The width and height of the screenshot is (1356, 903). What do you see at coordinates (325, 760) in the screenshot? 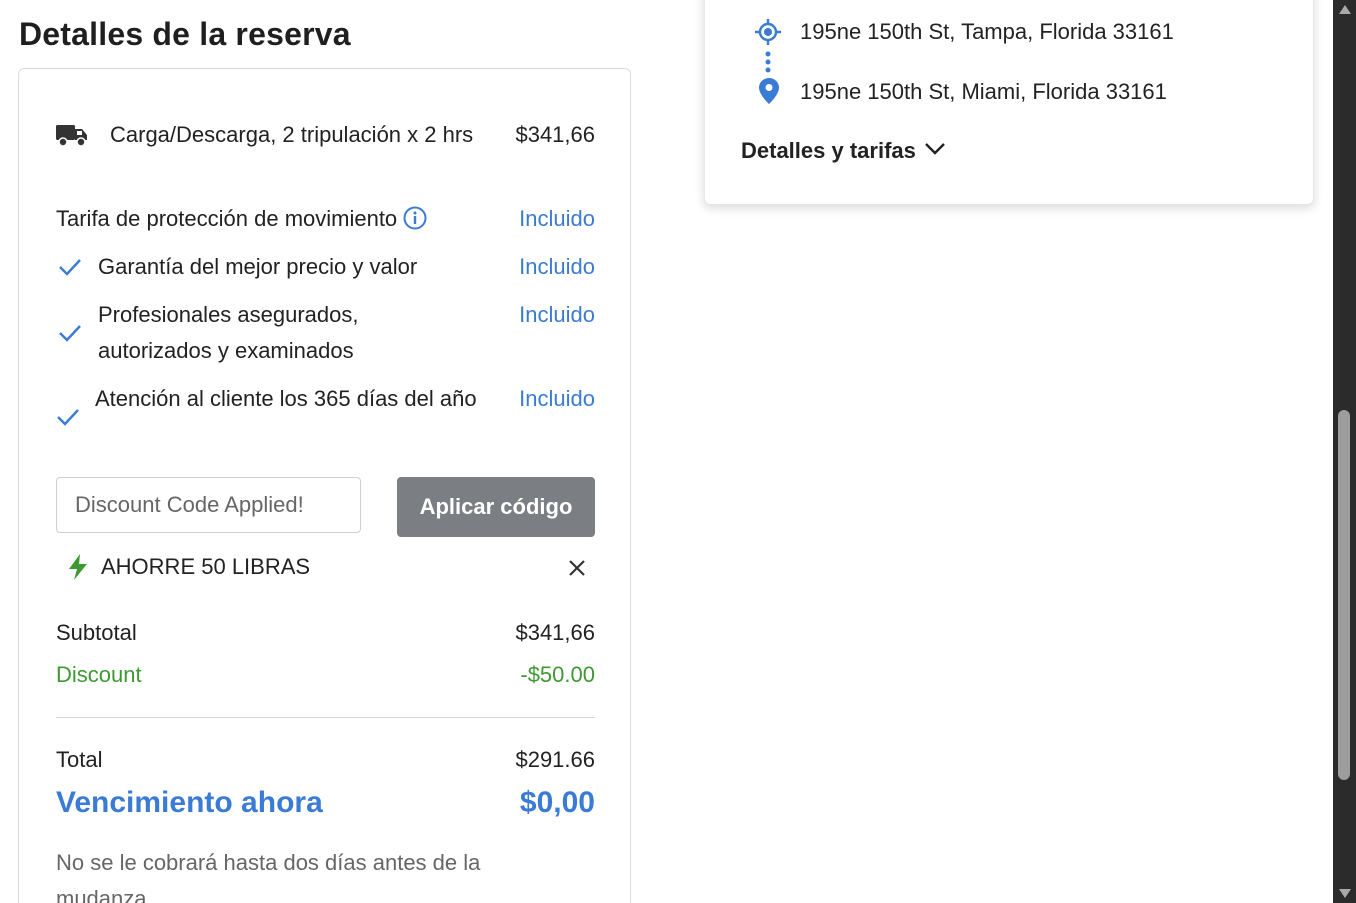
I see `total-row: Total $291.66` at bounding box center [325, 760].